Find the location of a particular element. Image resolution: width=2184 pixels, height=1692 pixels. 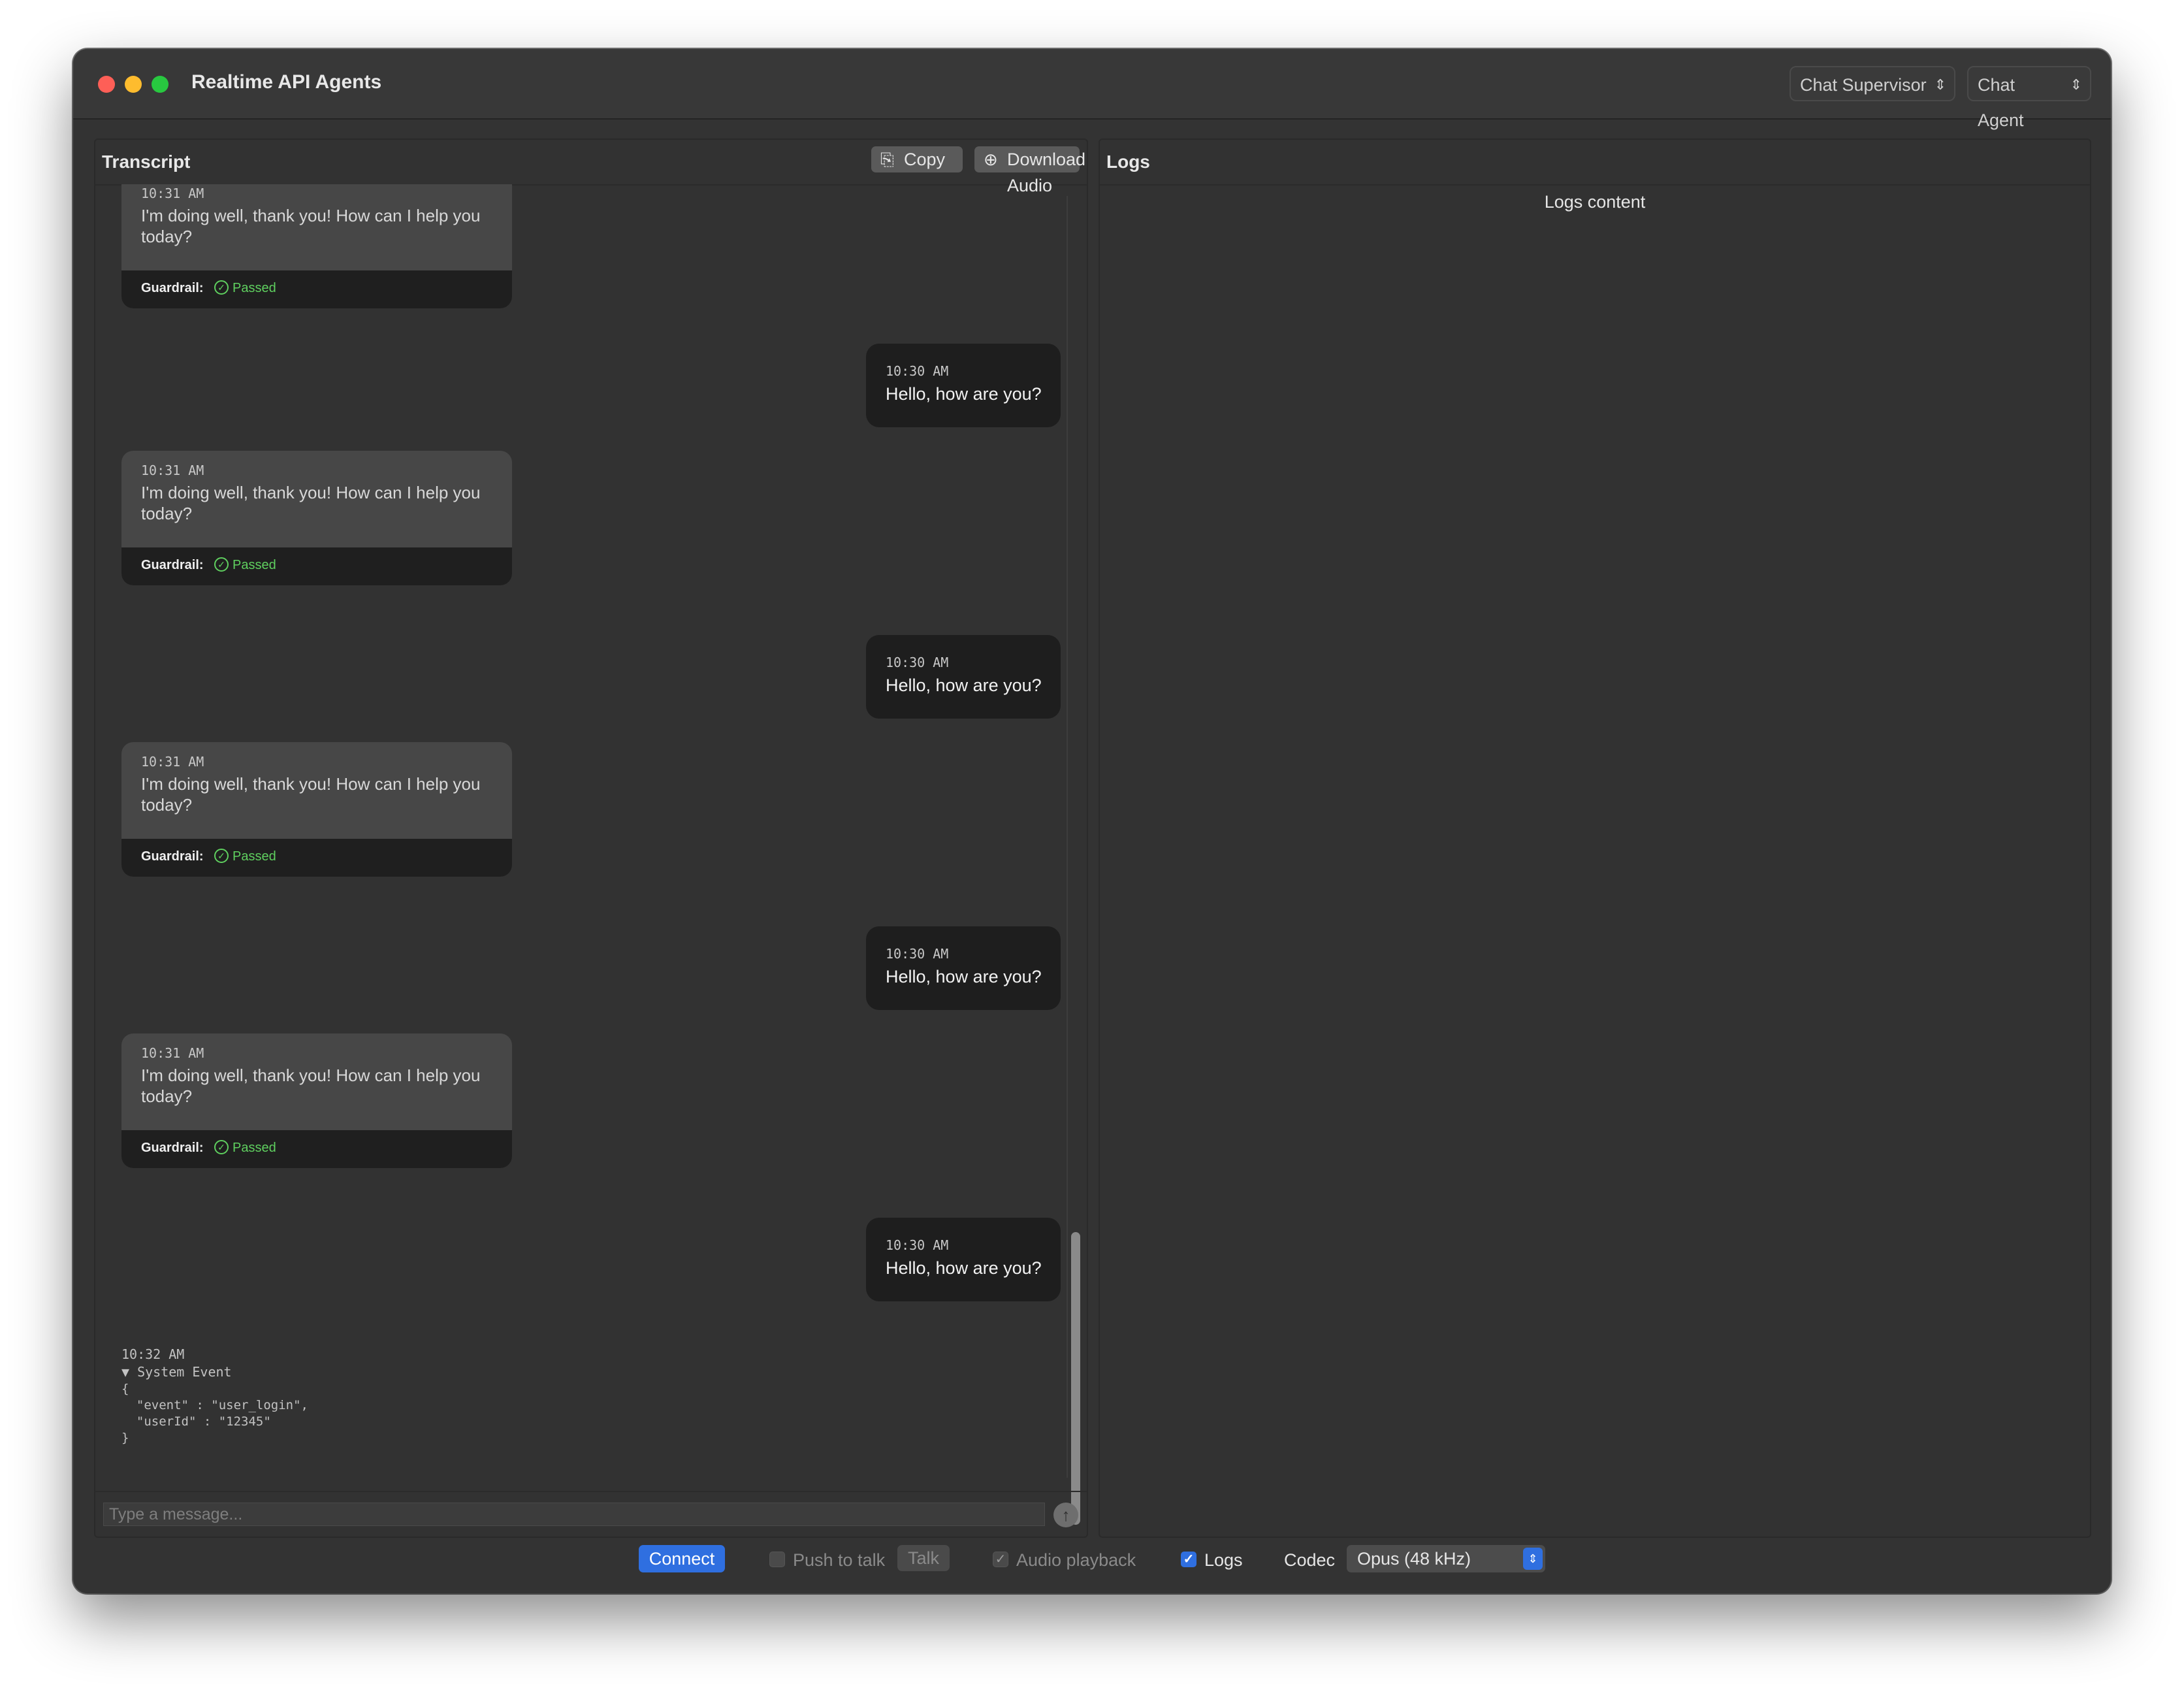

codec-select: Opus (48 kHz) ⇕ is located at coordinates (1446, 1558).